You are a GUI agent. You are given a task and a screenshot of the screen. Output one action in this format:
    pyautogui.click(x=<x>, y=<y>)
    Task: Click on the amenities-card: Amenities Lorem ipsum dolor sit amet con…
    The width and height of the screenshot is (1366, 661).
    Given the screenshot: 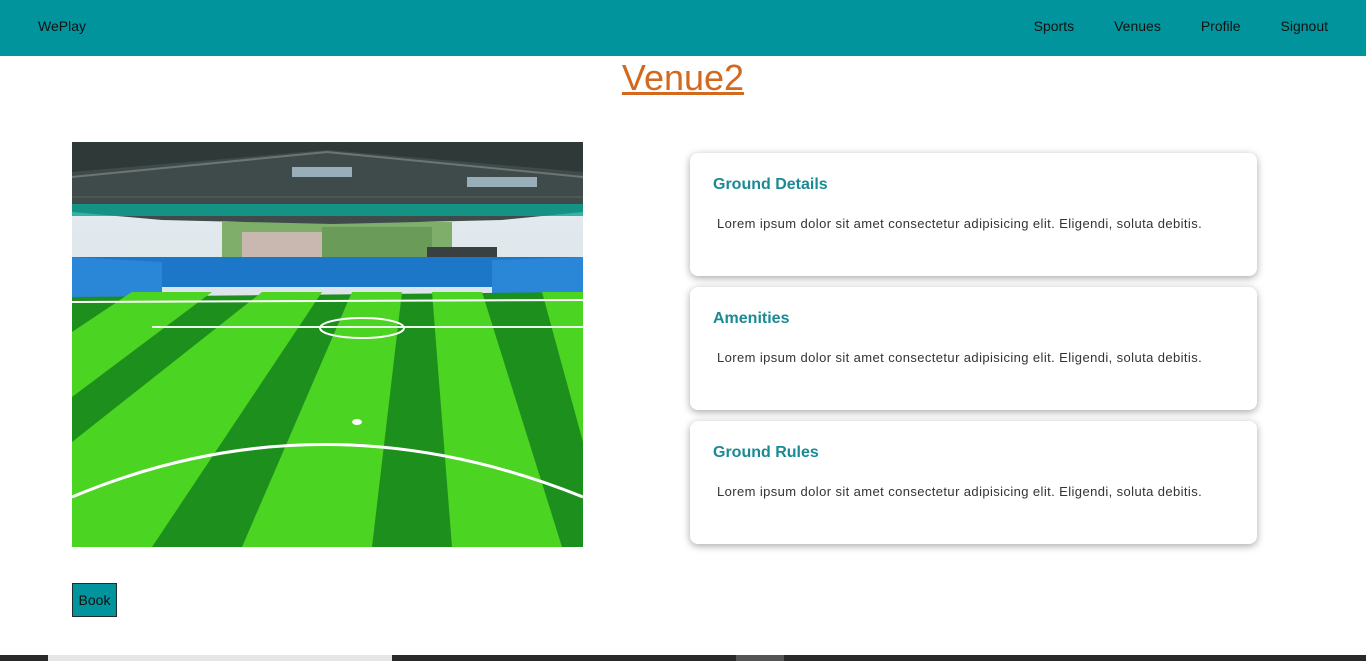 What is the action you would take?
    pyautogui.click(x=973, y=348)
    